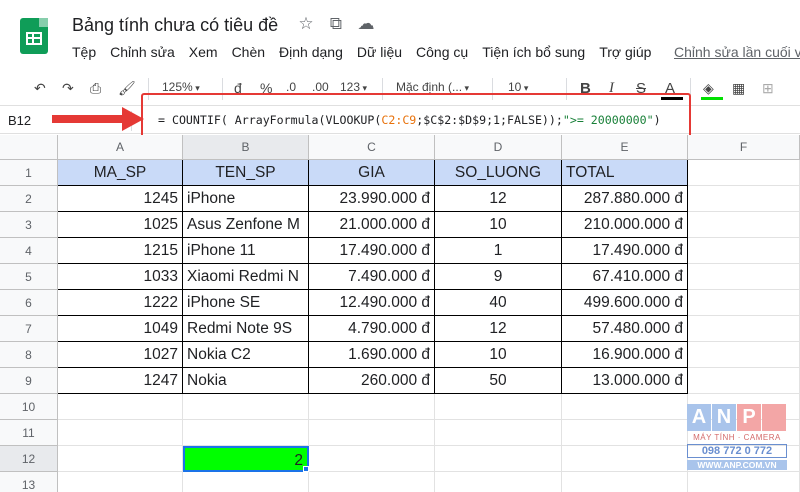 This screenshot has height=492, width=800. Describe the element at coordinates (744, 147) in the screenshot. I see `column-header-f: F` at that location.